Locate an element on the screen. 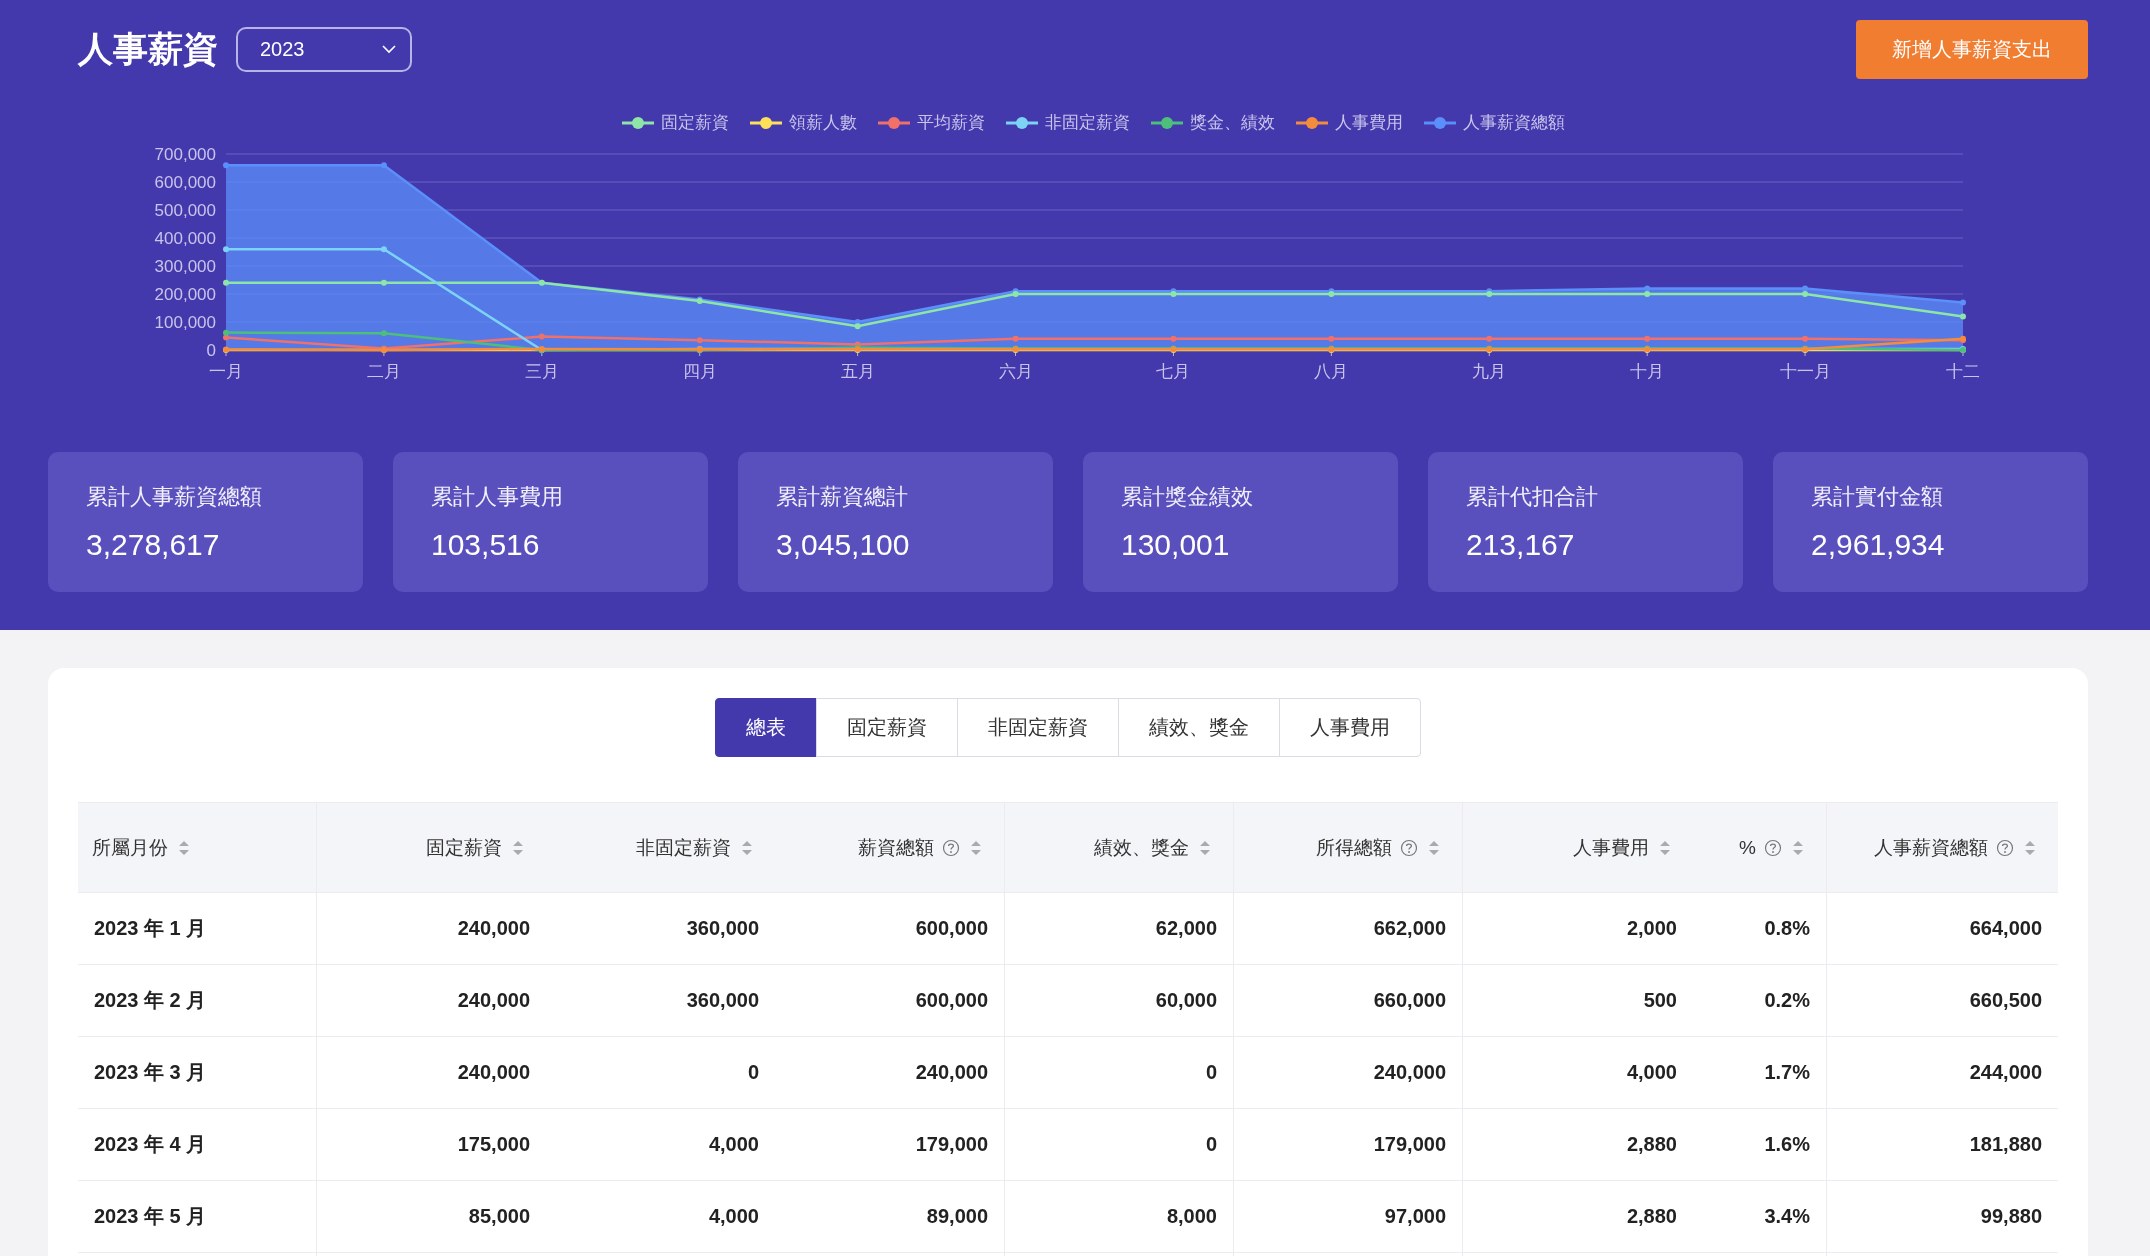 Image resolution: width=2150 pixels, height=1256 pixels. x-axis-label: 六月 is located at coordinates (1015, 371).